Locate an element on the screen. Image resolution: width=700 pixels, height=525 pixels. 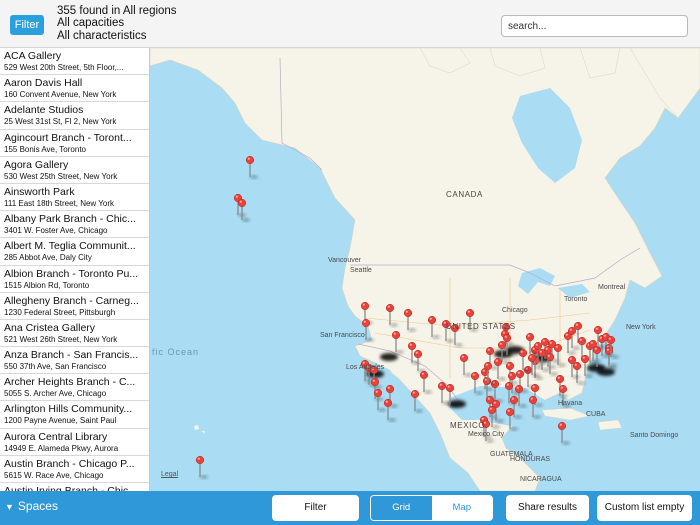
map-label-chicago: Chicago is located at coordinates (515, 310).